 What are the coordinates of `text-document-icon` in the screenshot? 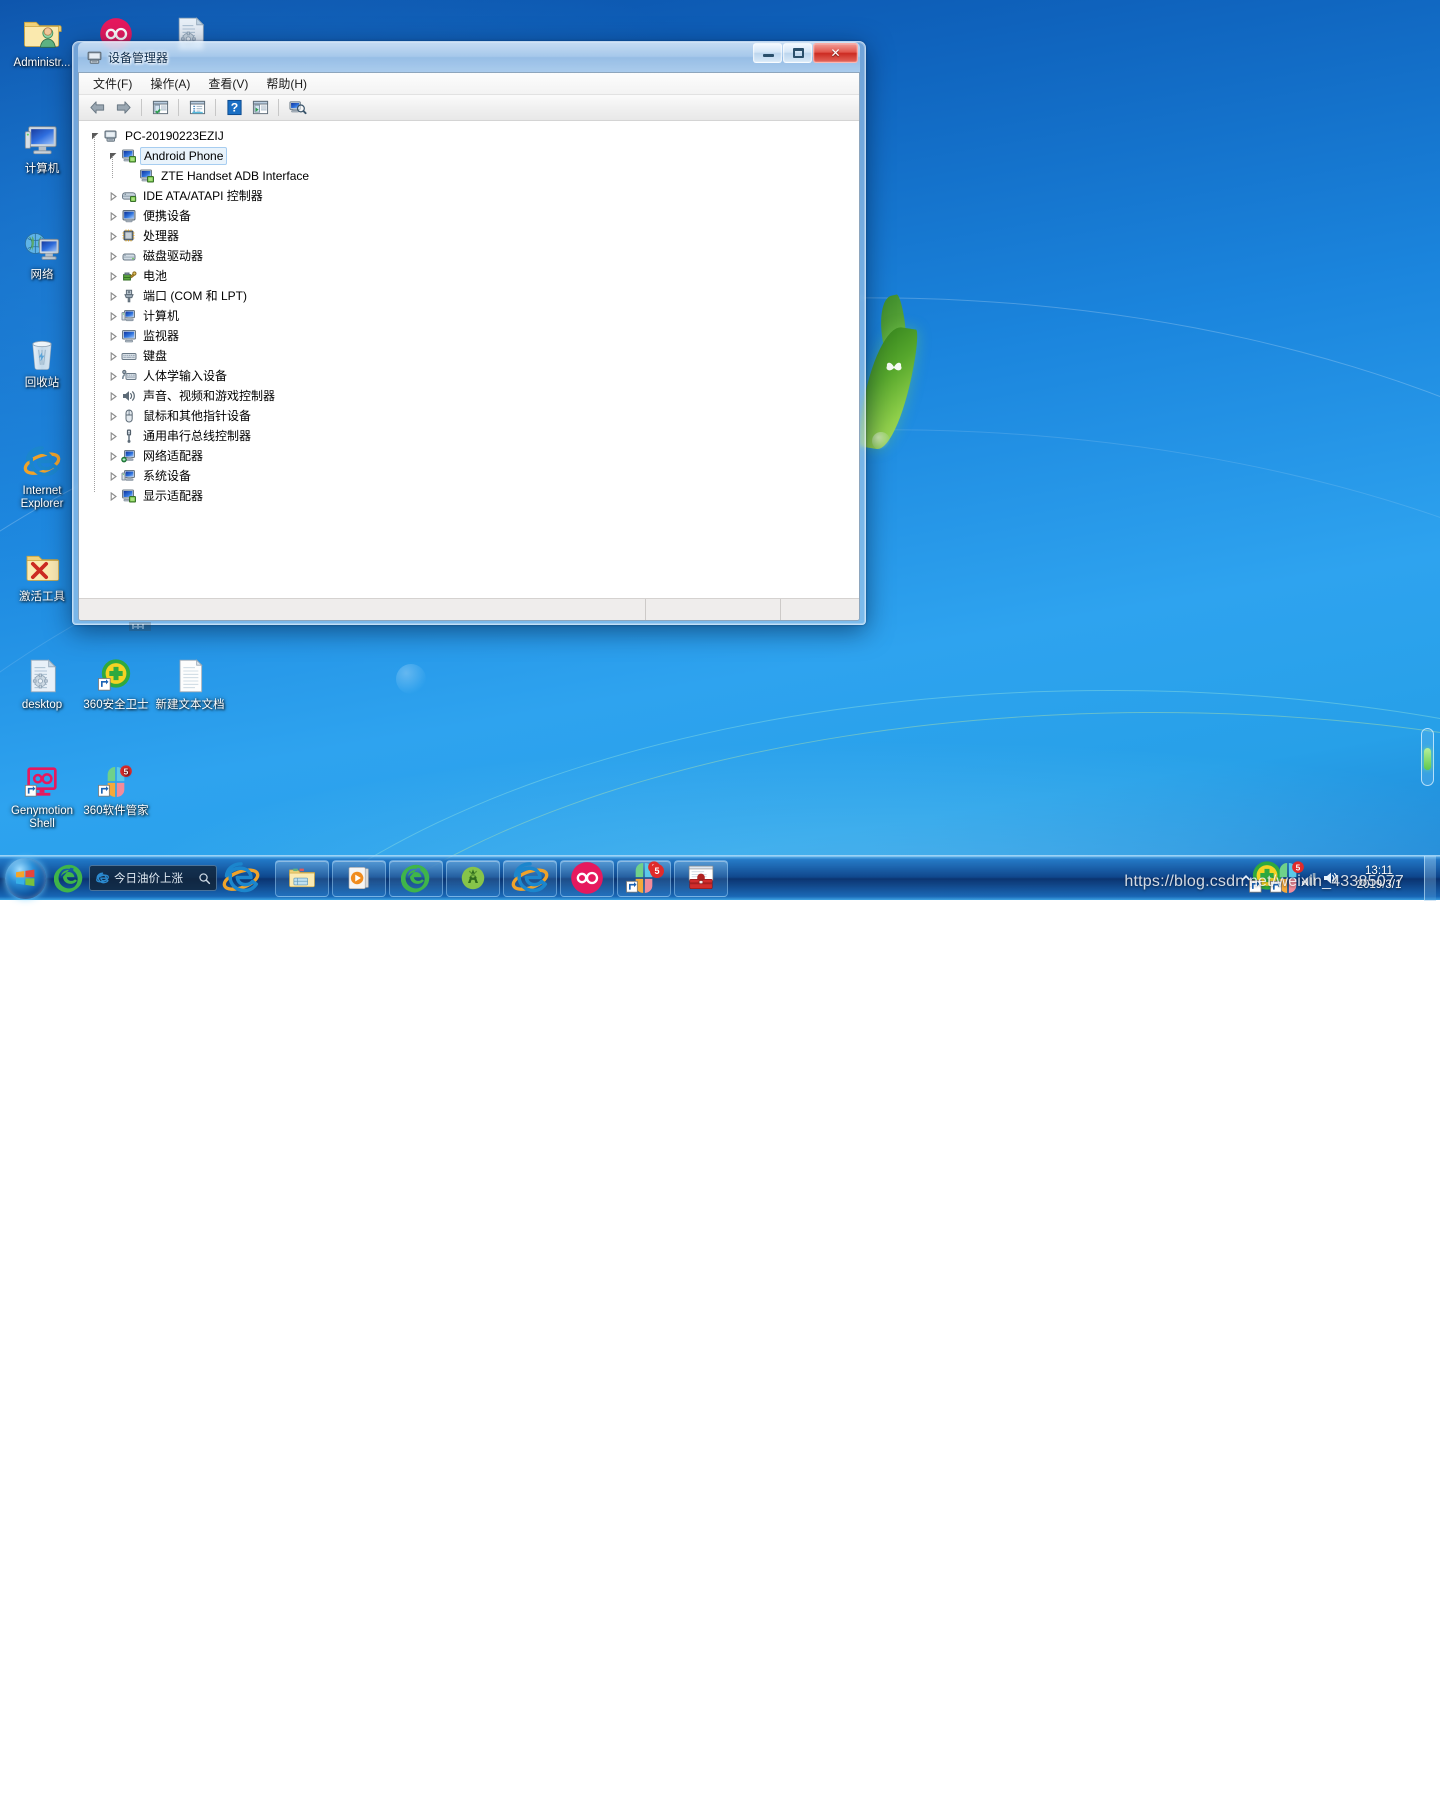 It's located at (190, 672).